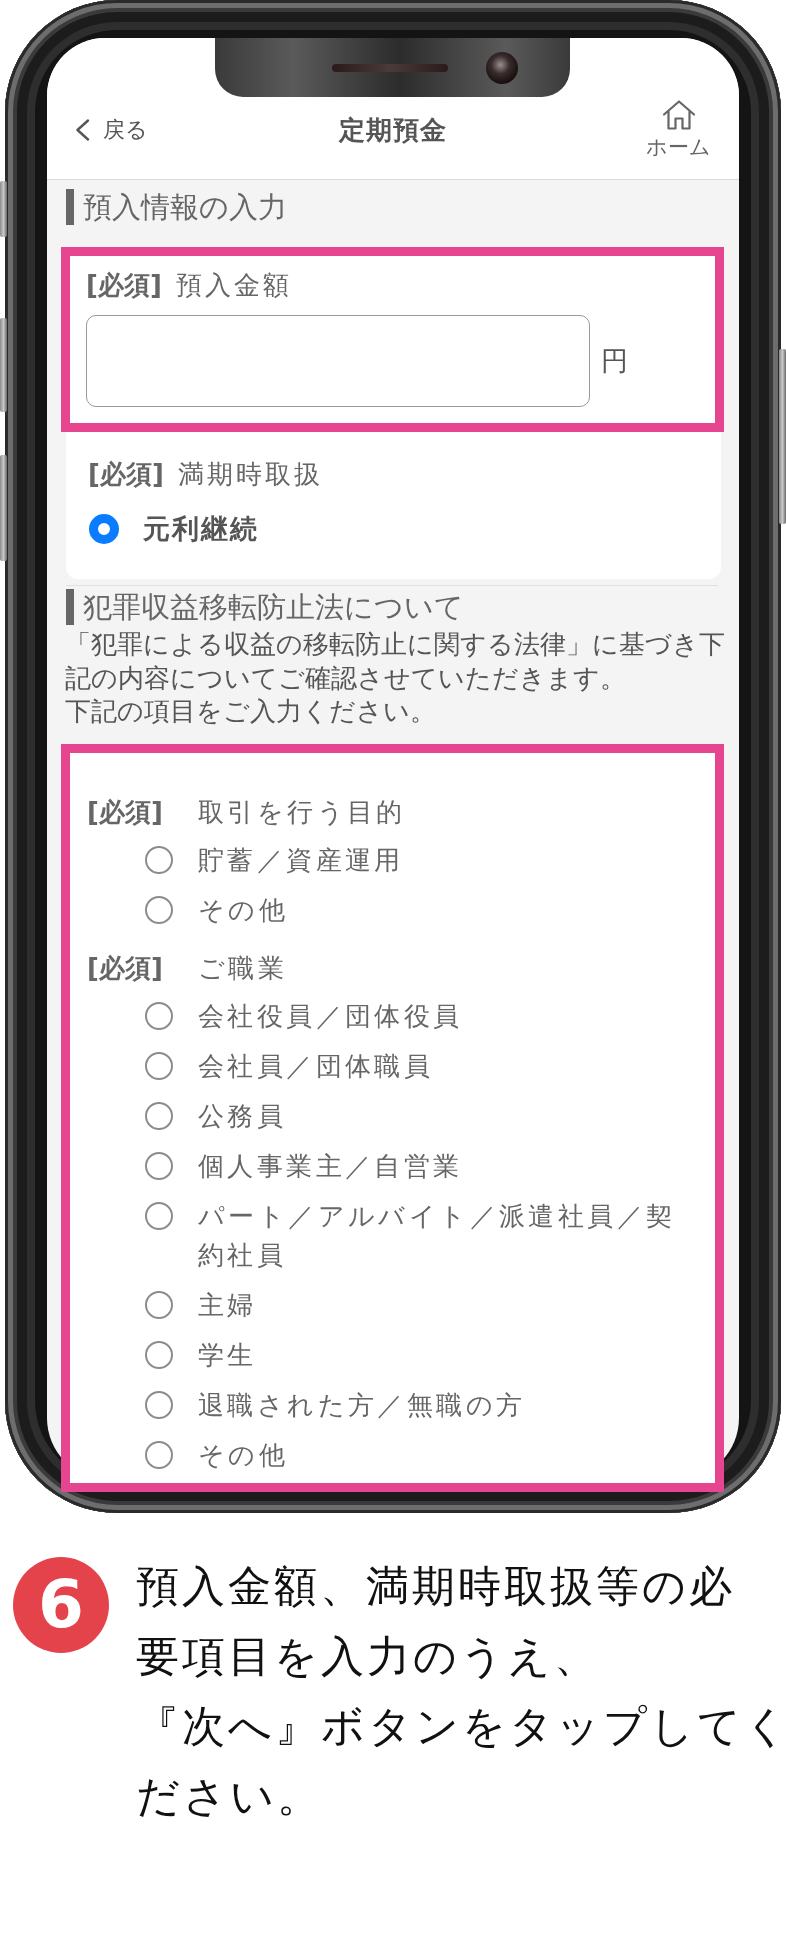 Image resolution: width=786 pixels, height=1957 pixels. Describe the element at coordinates (301, 860) in the screenshot. I see `option-label: 貯蓄／資産運用` at that location.